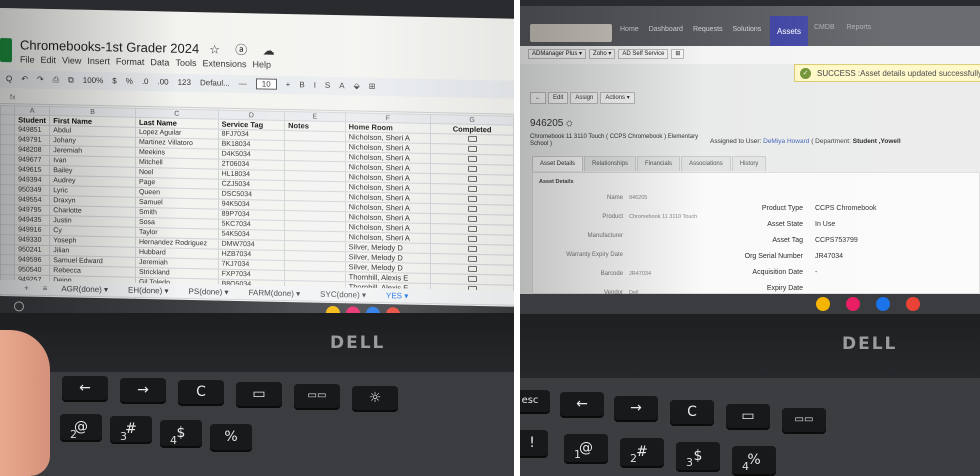  What do you see at coordinates (71, 60) in the screenshot?
I see `menu-item-view: View` at bounding box center [71, 60].